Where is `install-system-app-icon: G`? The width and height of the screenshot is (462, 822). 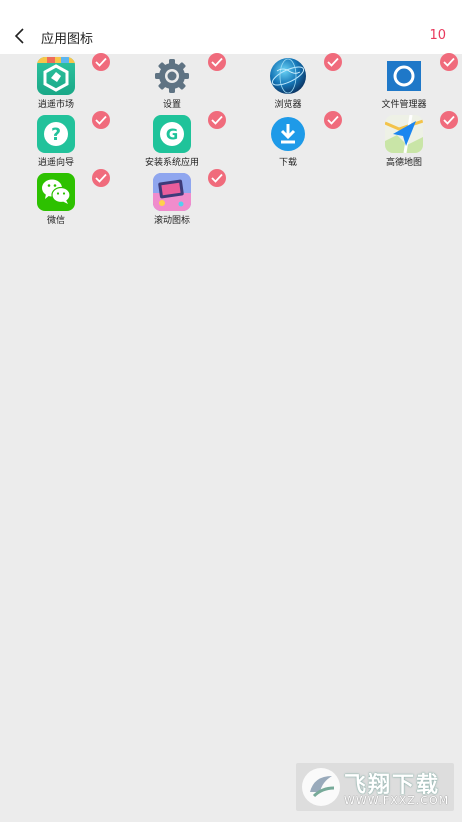 install-system-app-icon: G is located at coordinates (172, 134).